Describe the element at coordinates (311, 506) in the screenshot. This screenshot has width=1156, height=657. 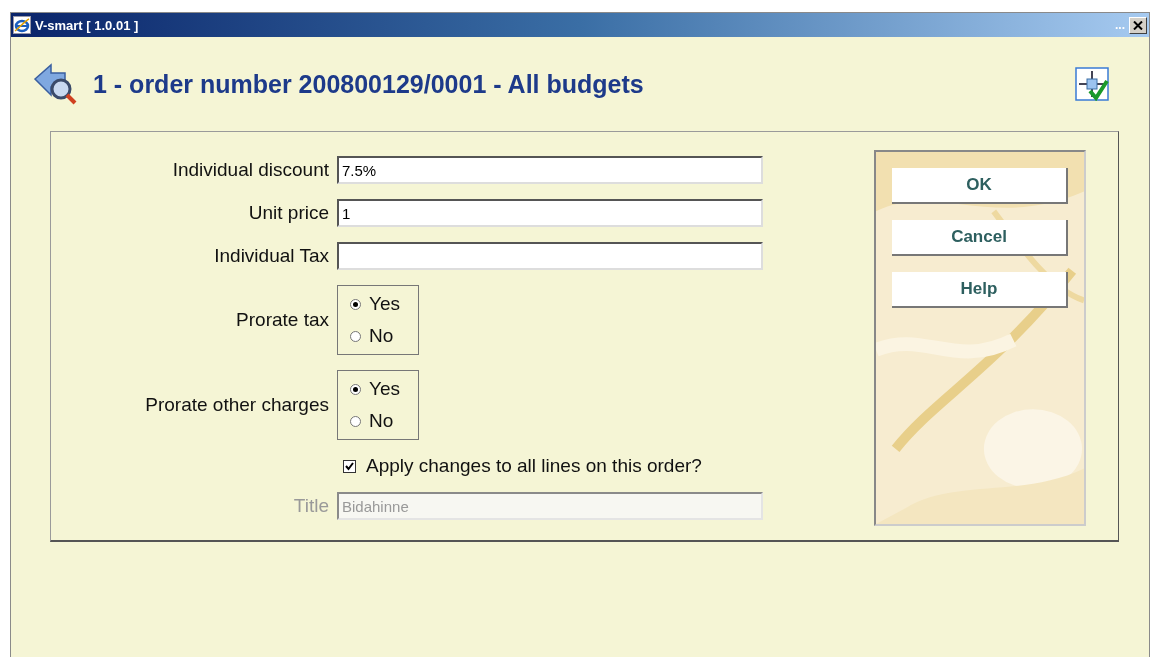
I see `field-label: Title` at that location.